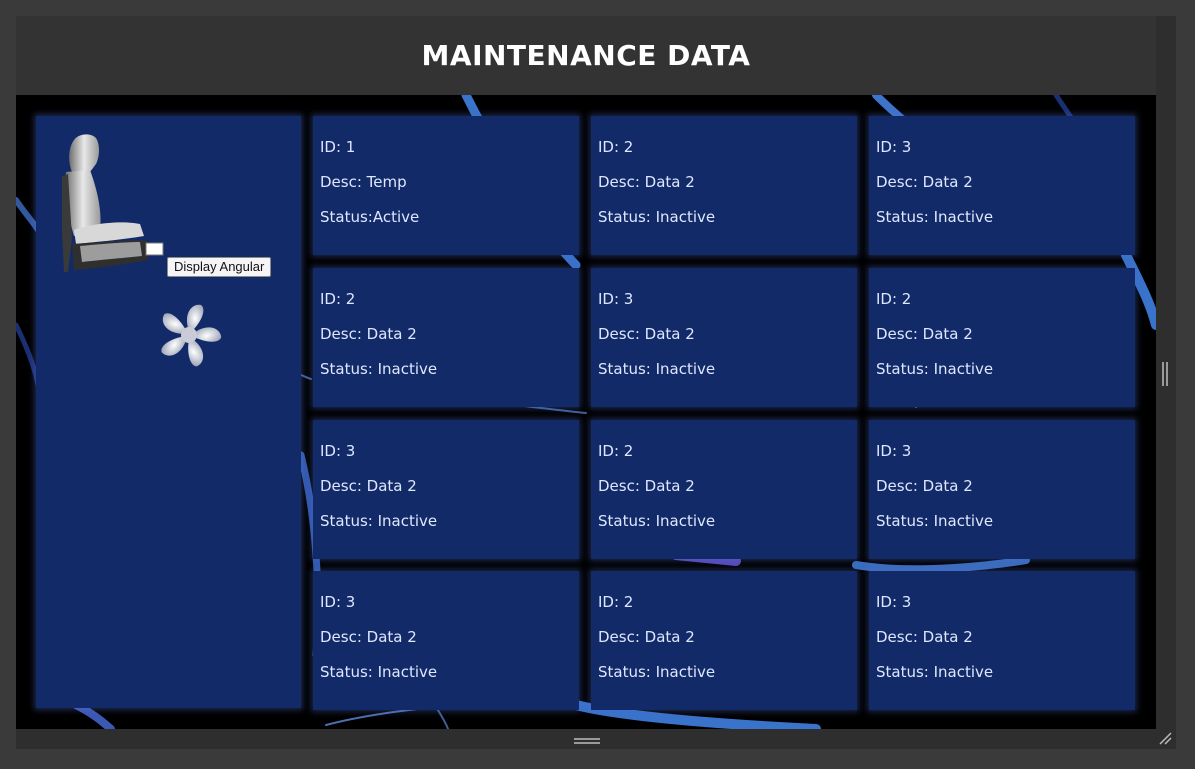 The image size is (1195, 769). I want to click on data-card: ID: 1 Desc: Temp Status:Active, so click(446, 185).